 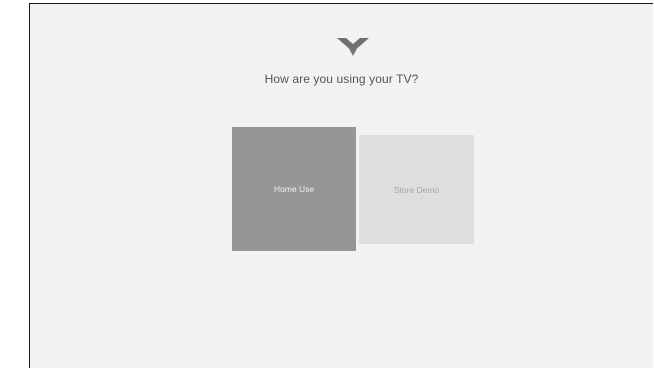 What do you see at coordinates (353, 47) in the screenshot?
I see `vizio-v-logo-icon` at bounding box center [353, 47].